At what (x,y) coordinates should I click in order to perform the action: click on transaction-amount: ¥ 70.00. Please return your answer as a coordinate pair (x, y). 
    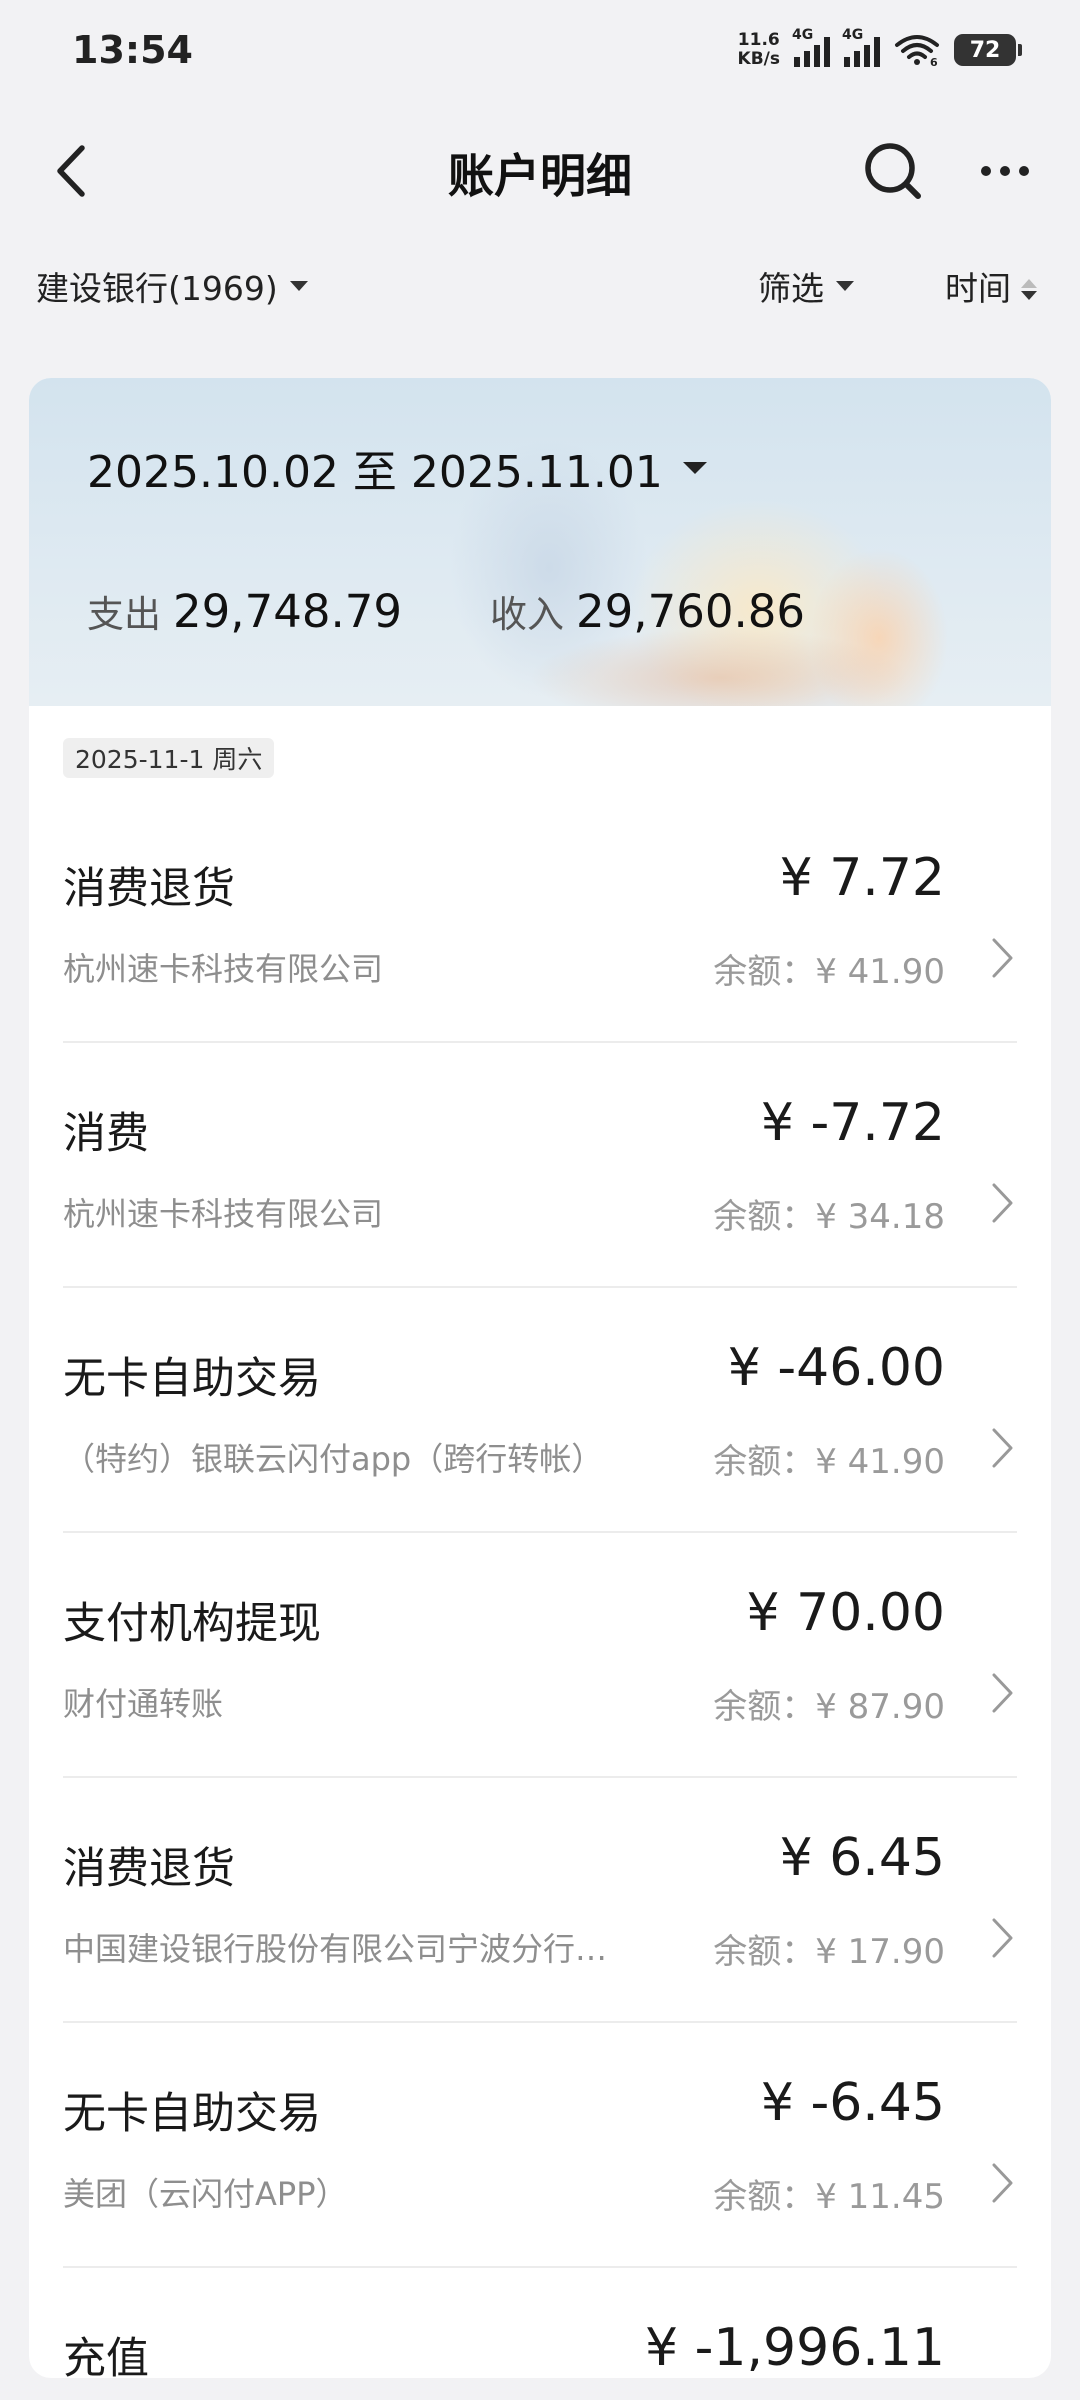
    Looking at the image, I should click on (845, 1613).